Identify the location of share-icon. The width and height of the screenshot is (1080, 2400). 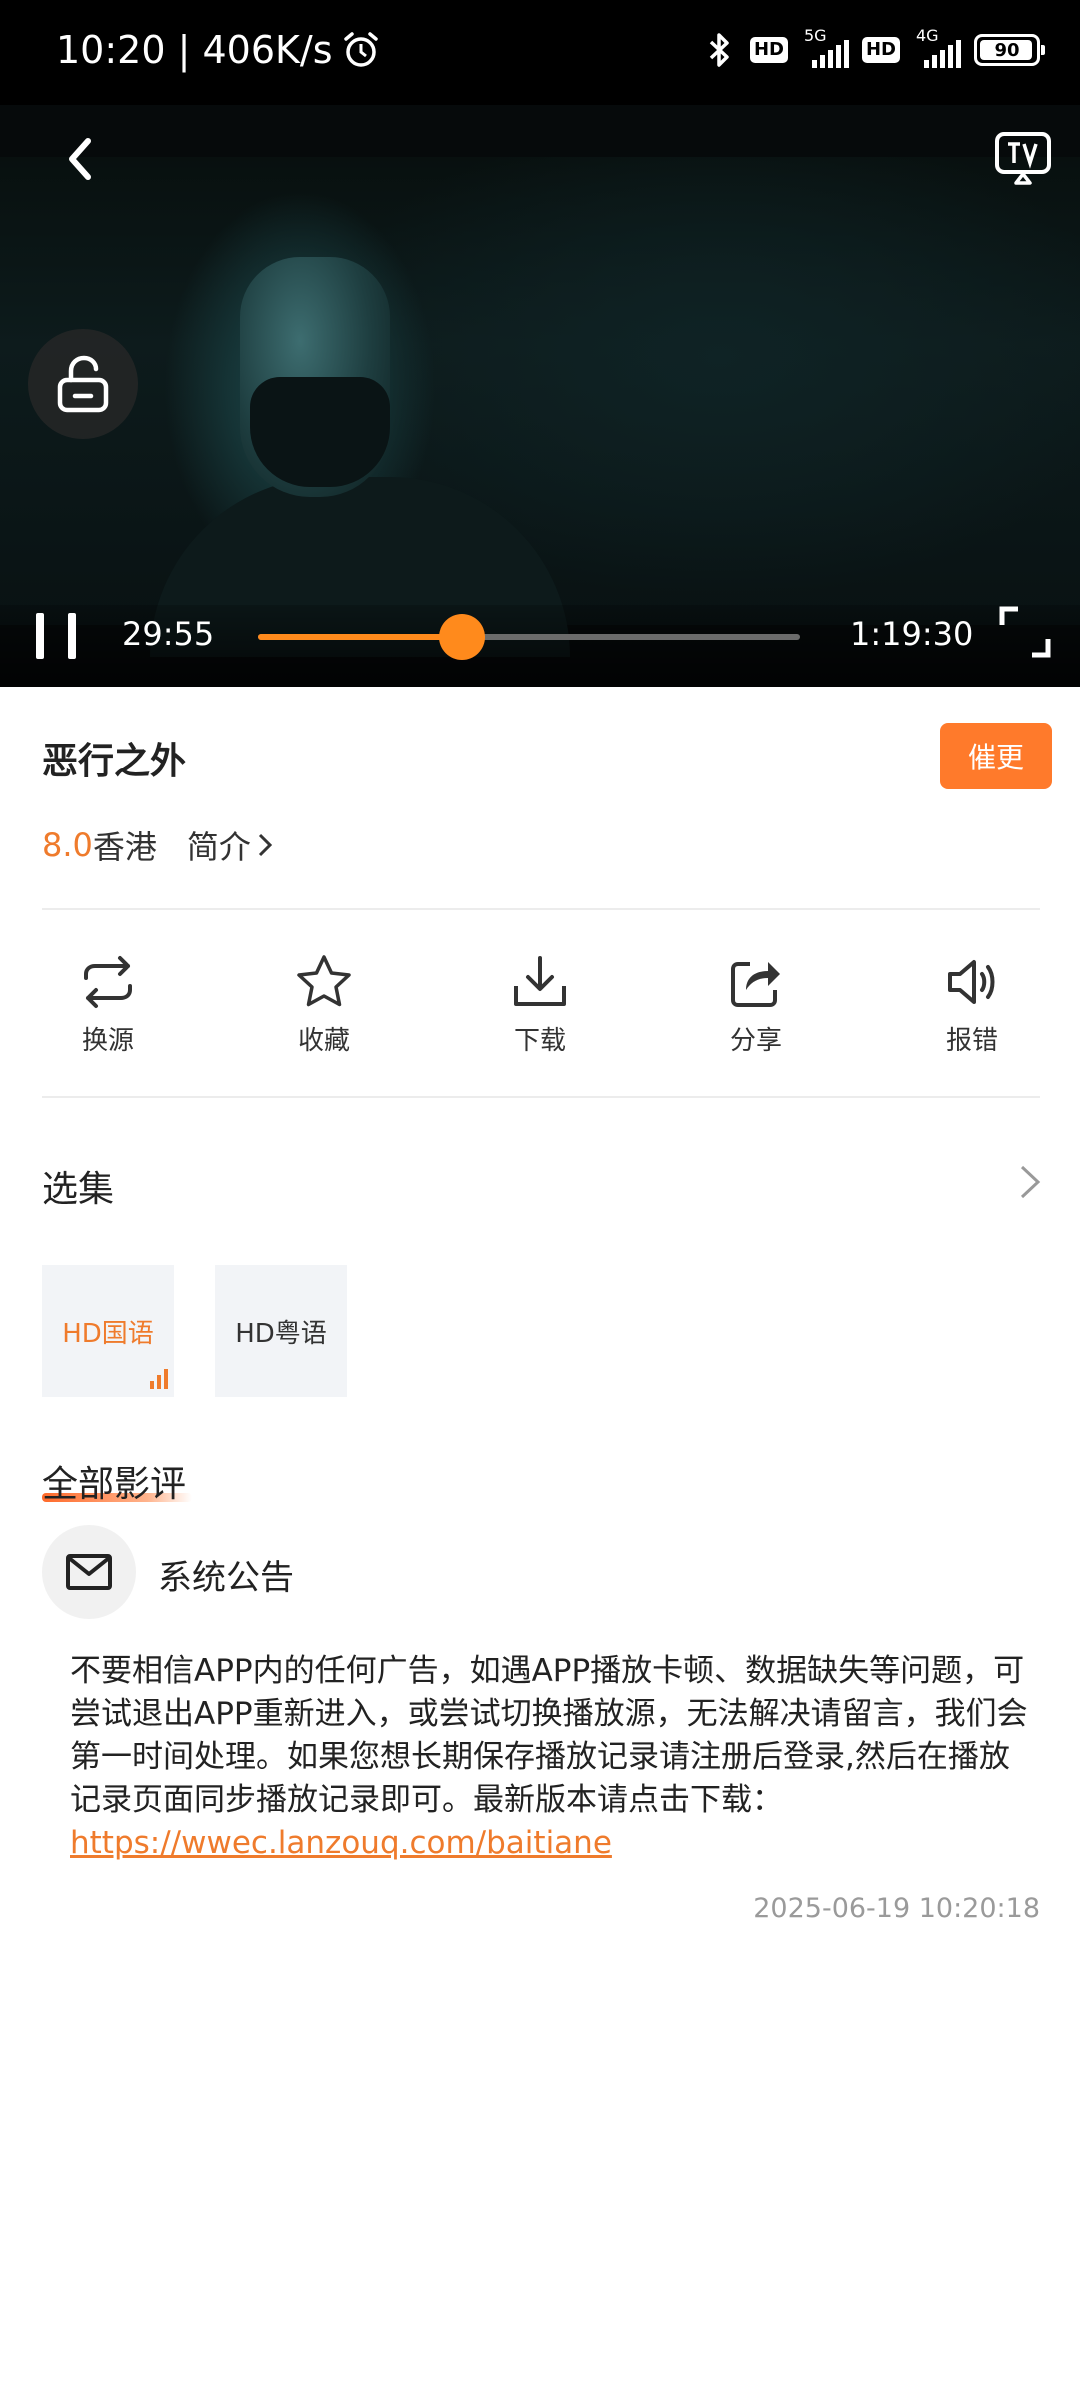
(755, 984).